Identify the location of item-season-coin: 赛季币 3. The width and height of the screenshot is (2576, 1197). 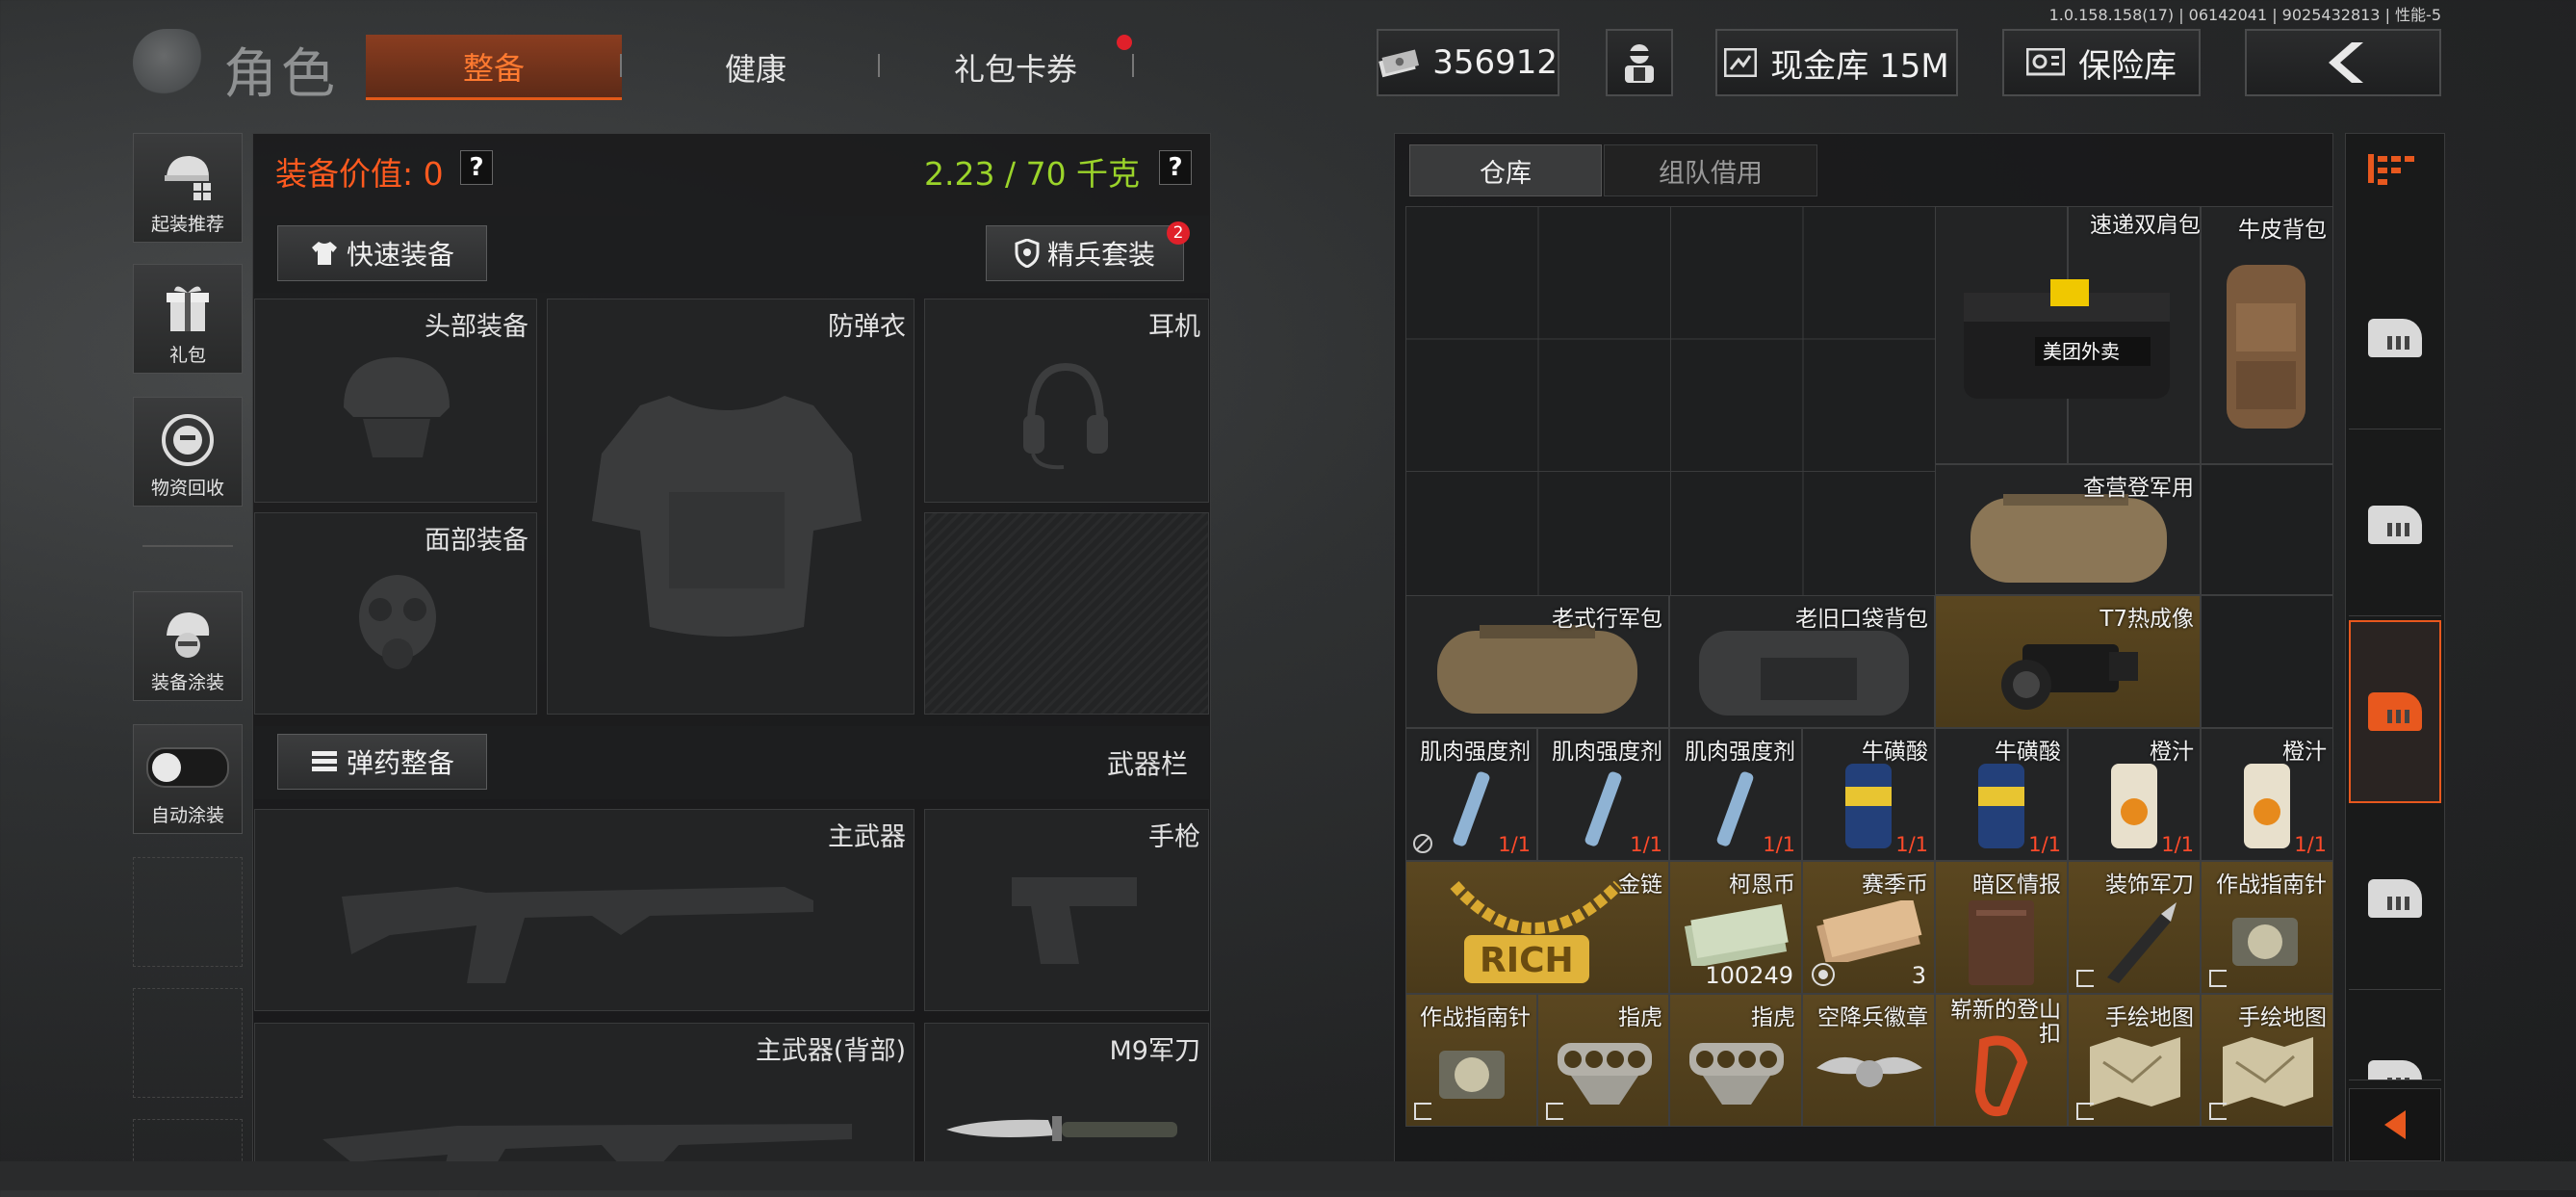
(1868, 928).